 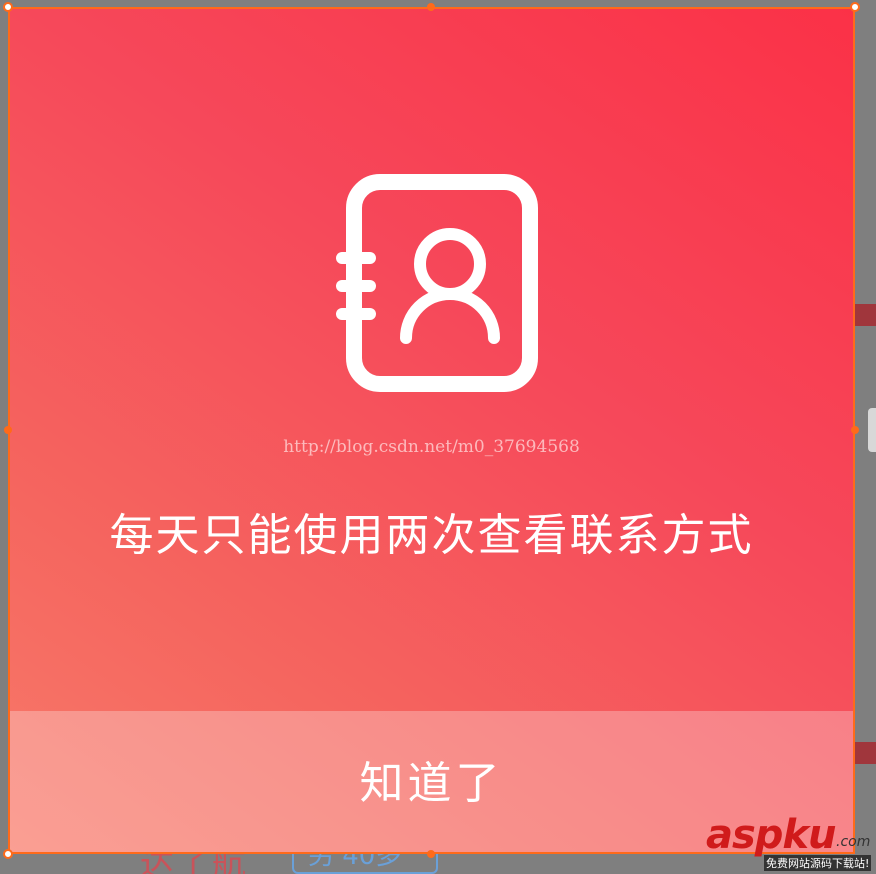 What do you see at coordinates (435, 283) in the screenshot?
I see `contacts-book-icon` at bounding box center [435, 283].